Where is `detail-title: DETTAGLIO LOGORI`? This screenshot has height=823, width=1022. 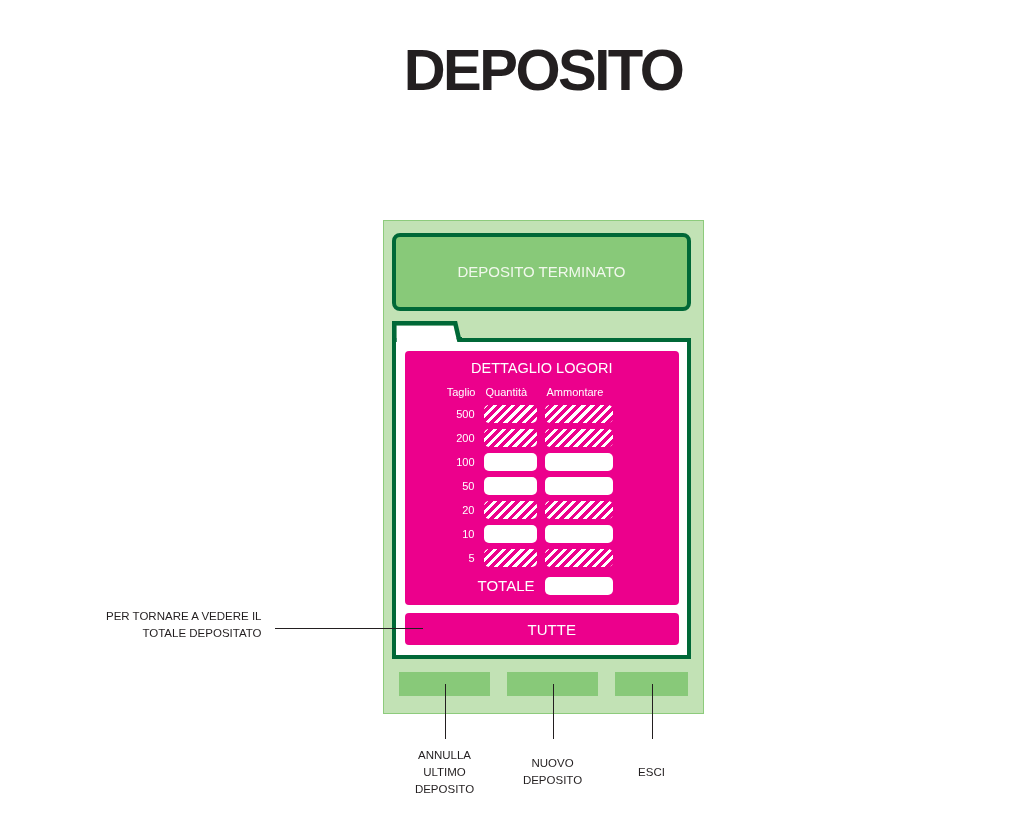
detail-title: DETTAGLIO LOGORI is located at coordinates (542, 368).